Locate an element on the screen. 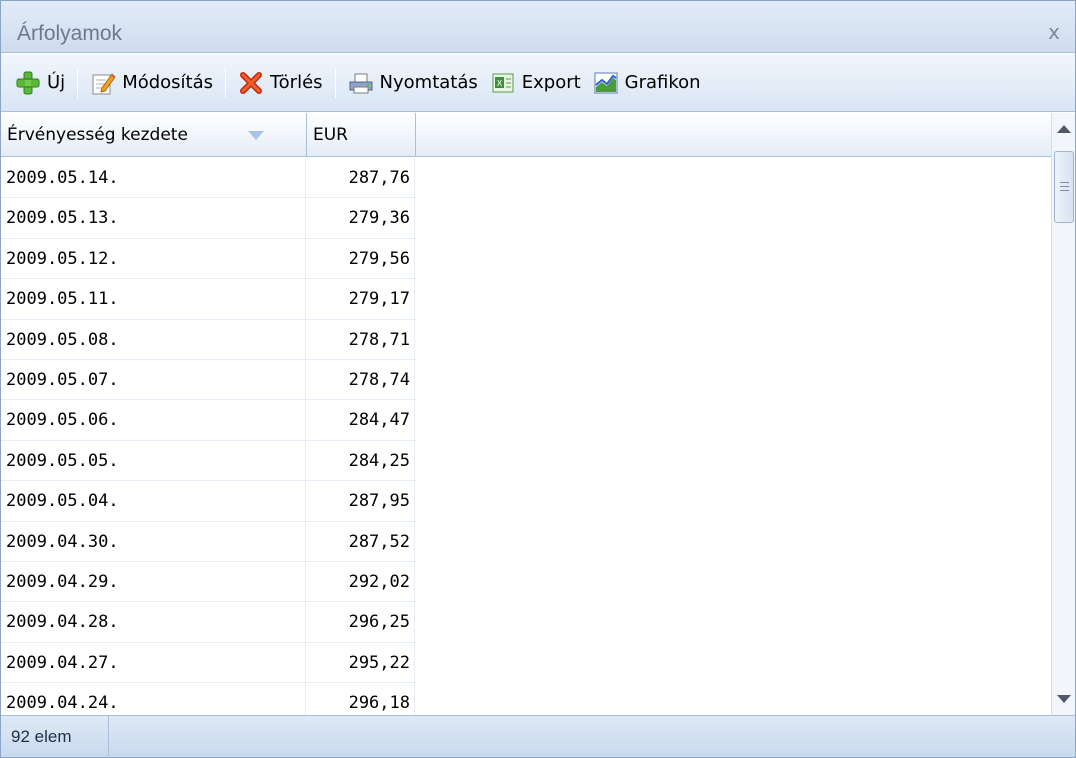 Image resolution: width=1076 pixels, height=758 pixels. date-cell: 2009.05.11. is located at coordinates (153, 299).